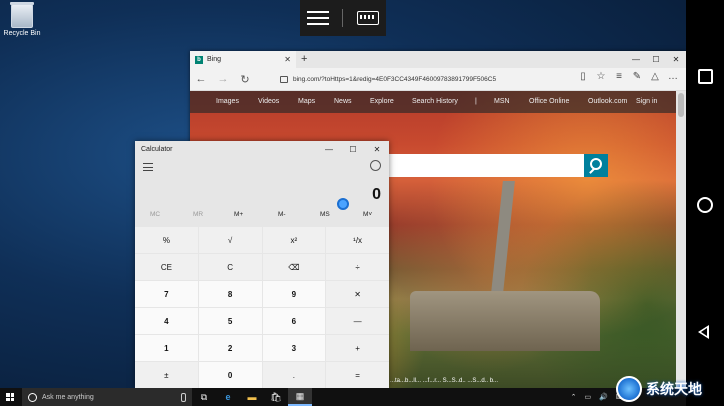 The width and height of the screenshot is (724, 406). I want to click on back-icon, so click(703, 332).